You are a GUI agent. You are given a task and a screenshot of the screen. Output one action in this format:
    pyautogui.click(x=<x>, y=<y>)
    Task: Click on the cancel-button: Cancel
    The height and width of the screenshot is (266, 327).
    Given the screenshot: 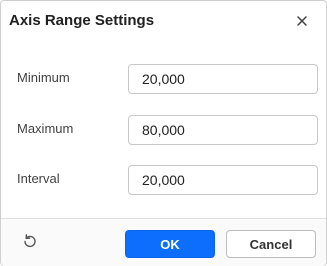 What is the action you would take?
    pyautogui.click(x=271, y=244)
    